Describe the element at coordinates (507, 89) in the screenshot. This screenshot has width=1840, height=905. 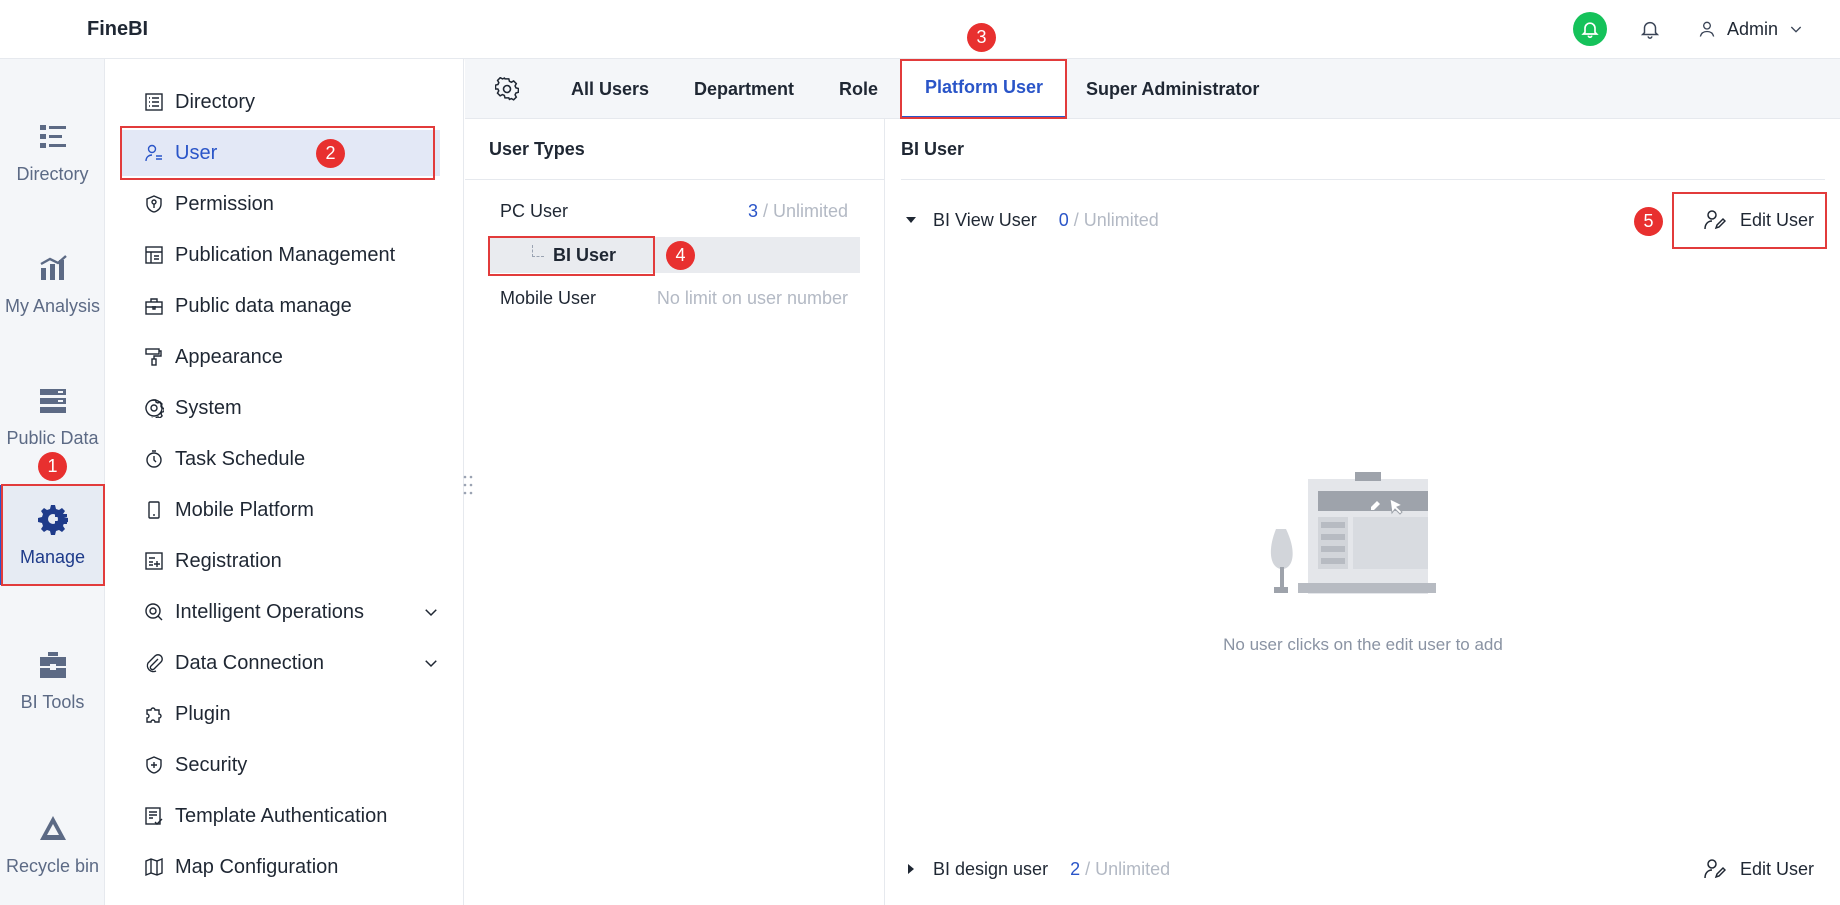
I see `settings-gear-icon` at that location.